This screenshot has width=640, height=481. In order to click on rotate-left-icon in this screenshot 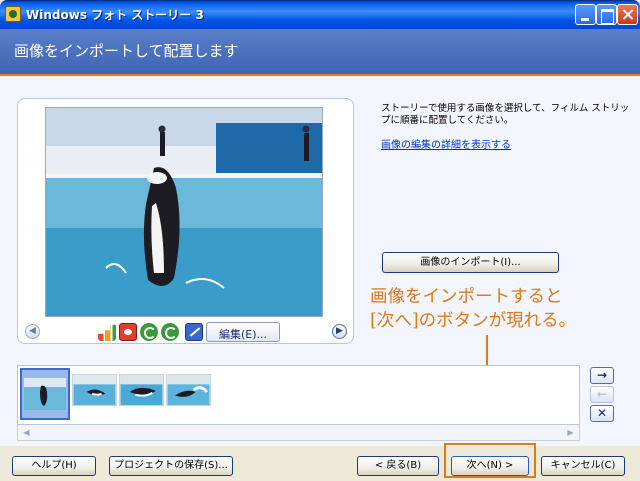, I will do `click(149, 332)`.